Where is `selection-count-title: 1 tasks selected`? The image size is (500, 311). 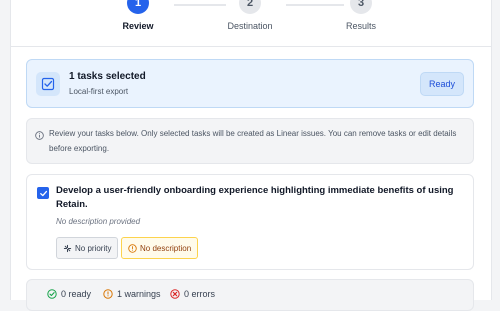
selection-count-title: 1 tasks selected is located at coordinates (107, 76).